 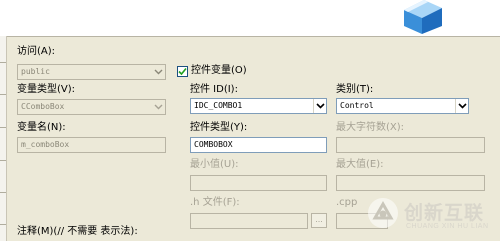 I want to click on watermark-sub: CHUANG XIN HU LIAN, so click(x=447, y=226).